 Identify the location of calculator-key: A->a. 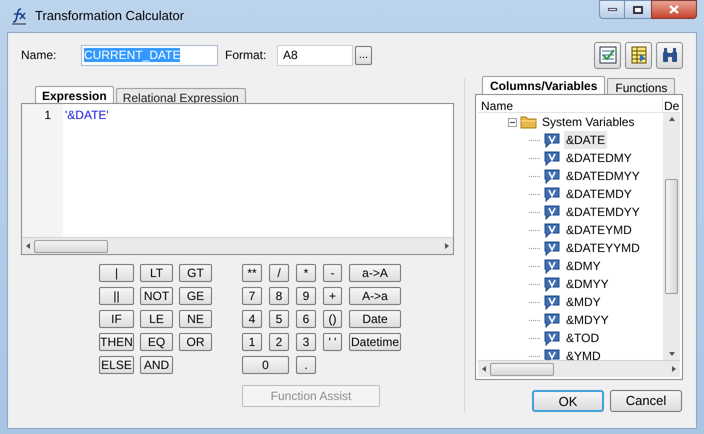
(375, 296).